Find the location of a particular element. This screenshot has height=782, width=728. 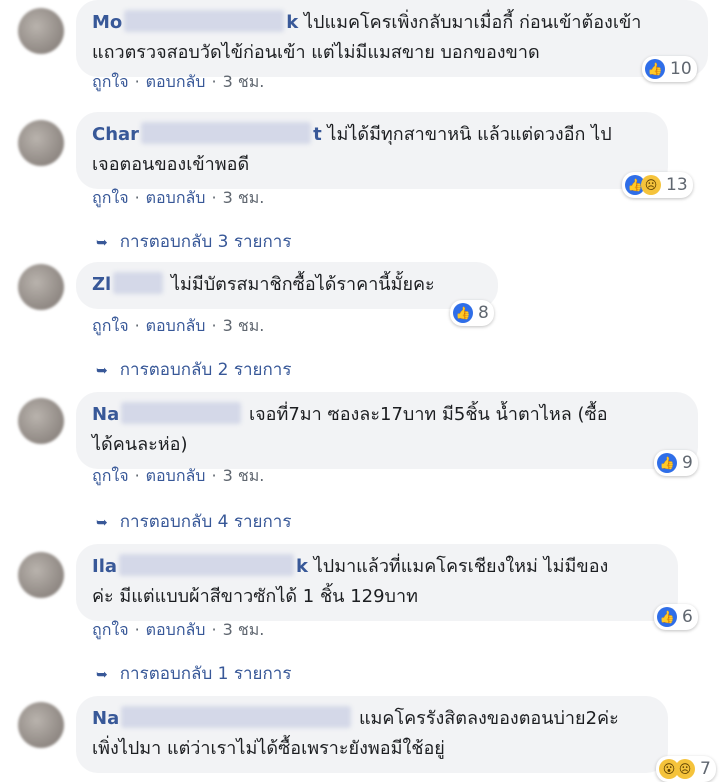

view-replies-link: ➥ การตอบกลับ 4 รายการ is located at coordinates (193, 521).